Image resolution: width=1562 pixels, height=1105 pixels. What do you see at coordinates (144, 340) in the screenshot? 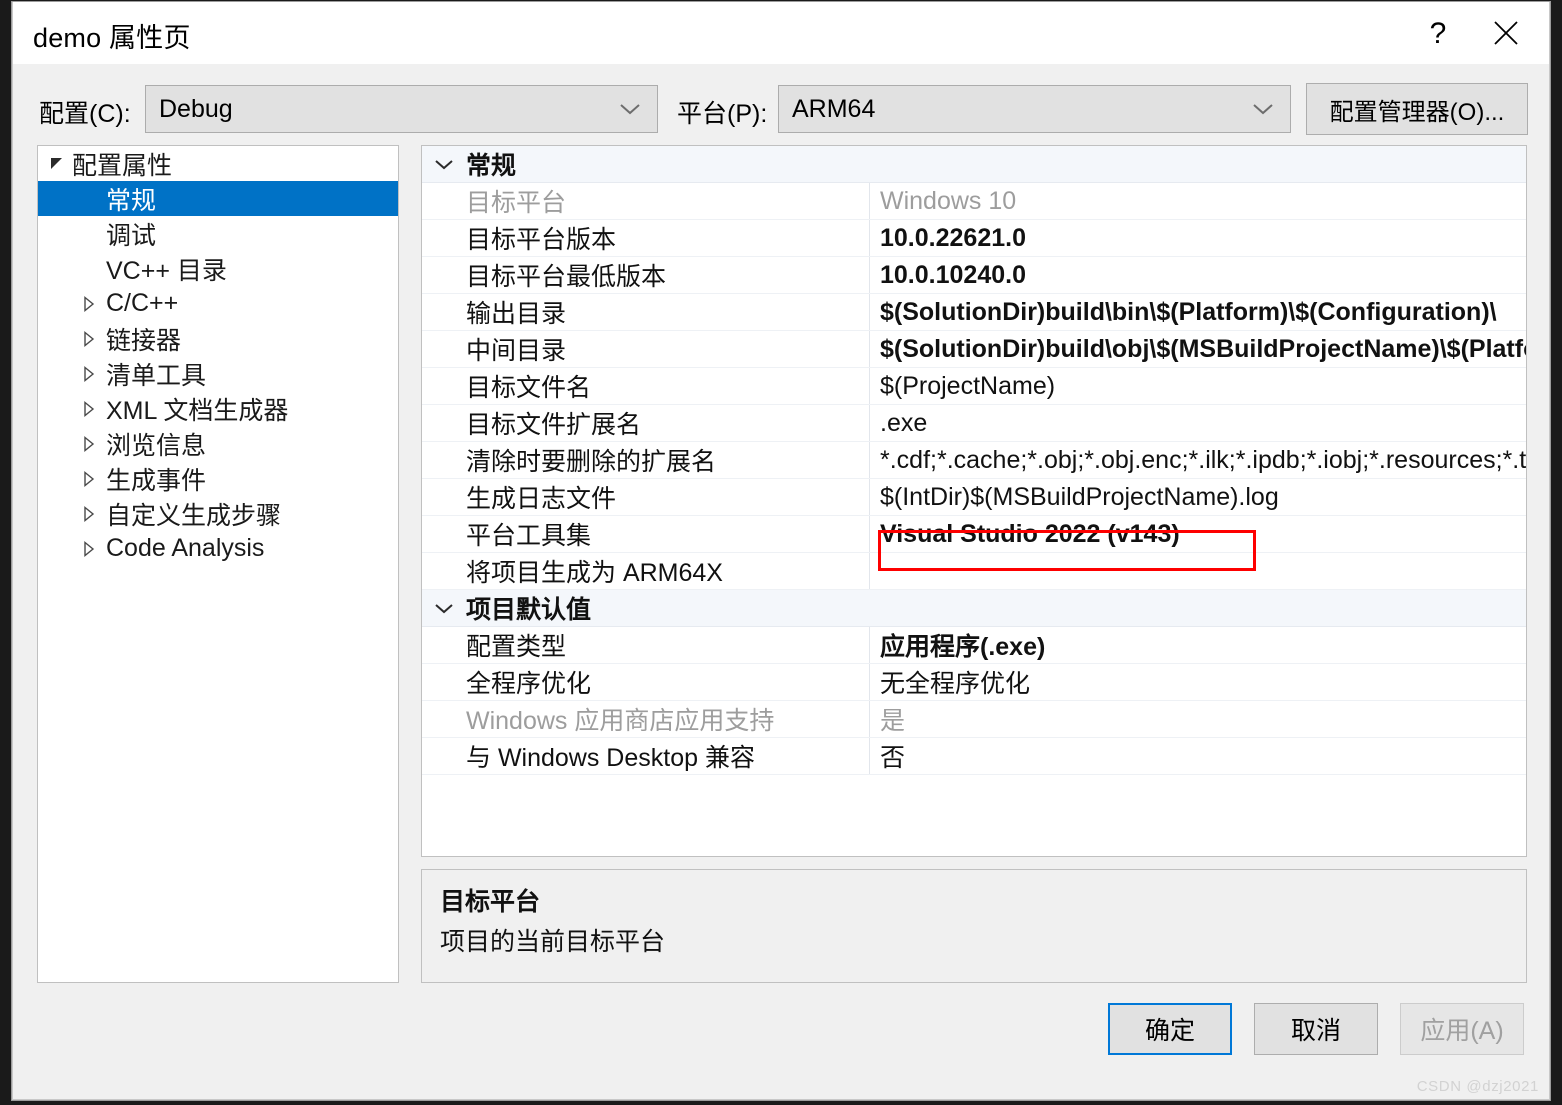
I see `tree-item-label: 链接器` at bounding box center [144, 340].